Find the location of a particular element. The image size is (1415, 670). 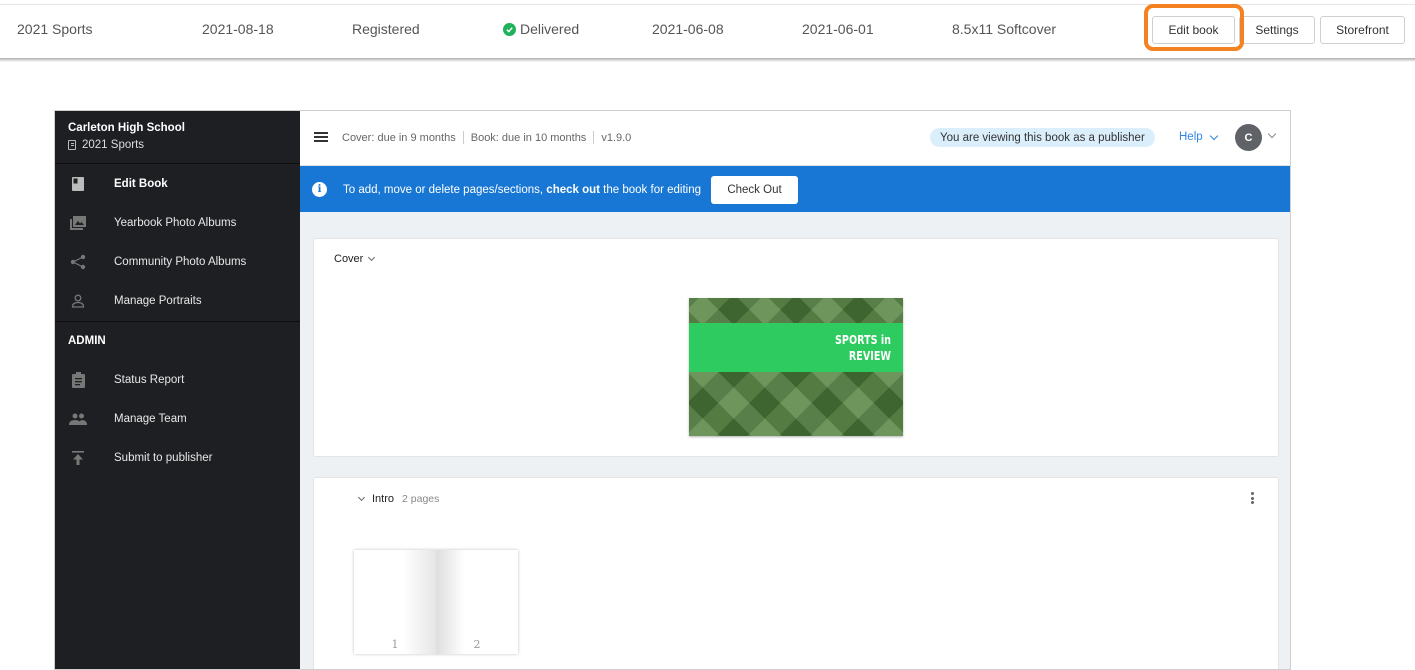

sidebar-item-manage-team: Manage Team is located at coordinates (177, 418).